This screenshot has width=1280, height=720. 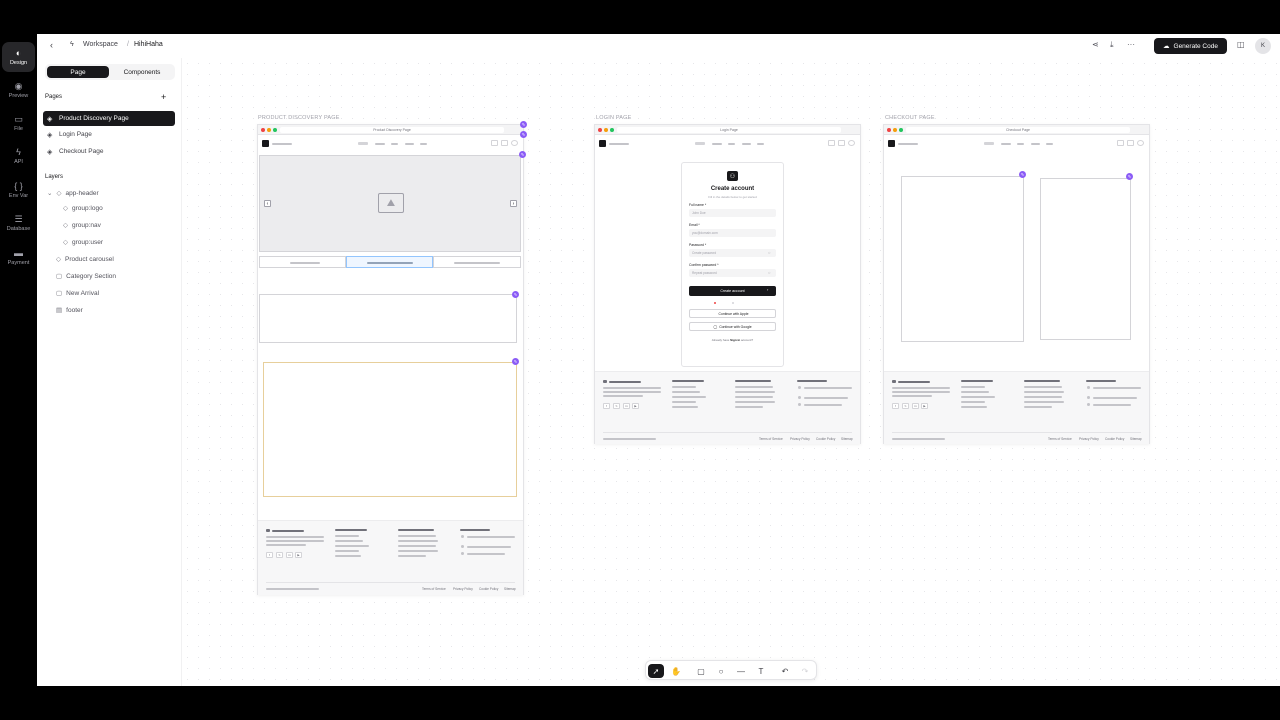 What do you see at coordinates (109, 134) in the screenshot?
I see `page-item-login: ◈ Login Page` at bounding box center [109, 134].